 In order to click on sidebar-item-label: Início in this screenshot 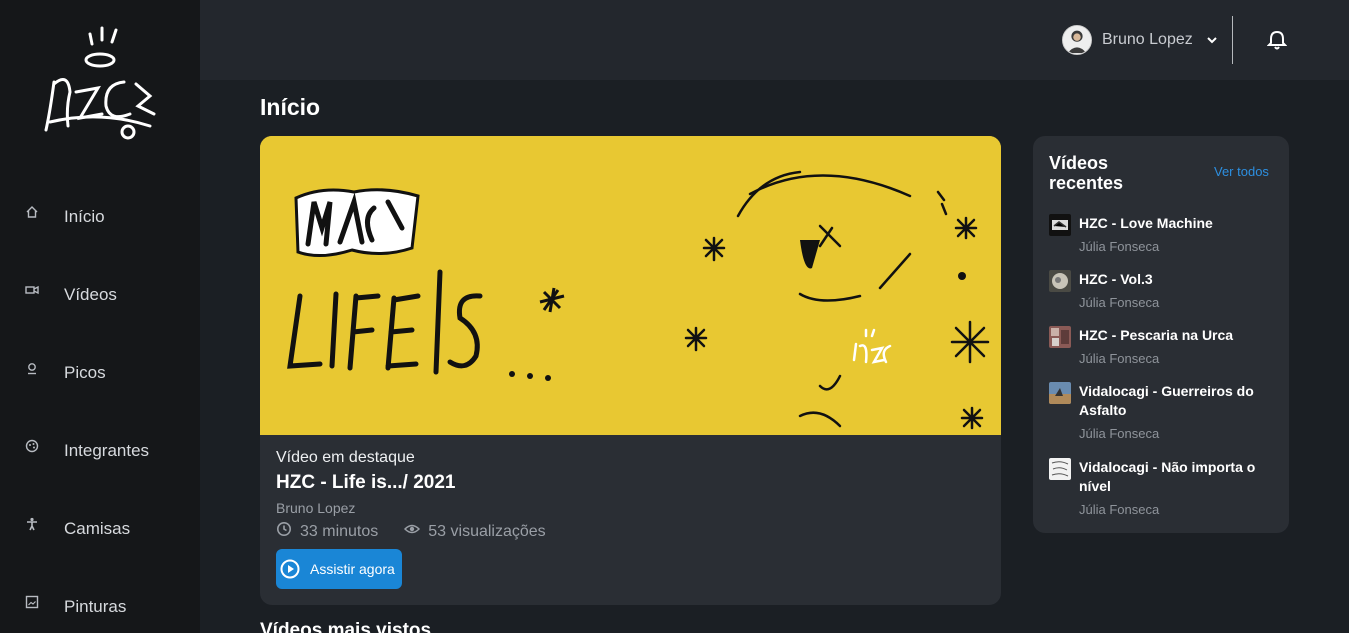, I will do `click(84, 216)`.